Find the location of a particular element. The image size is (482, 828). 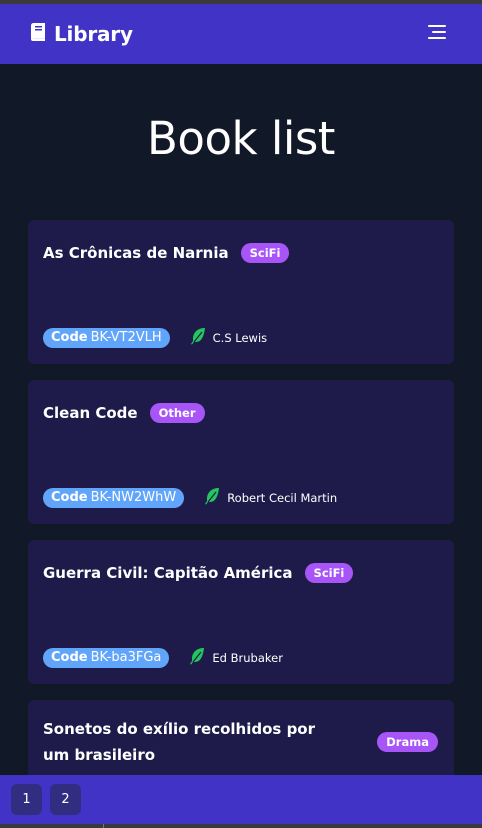

page-title: Book list is located at coordinates (241, 138).